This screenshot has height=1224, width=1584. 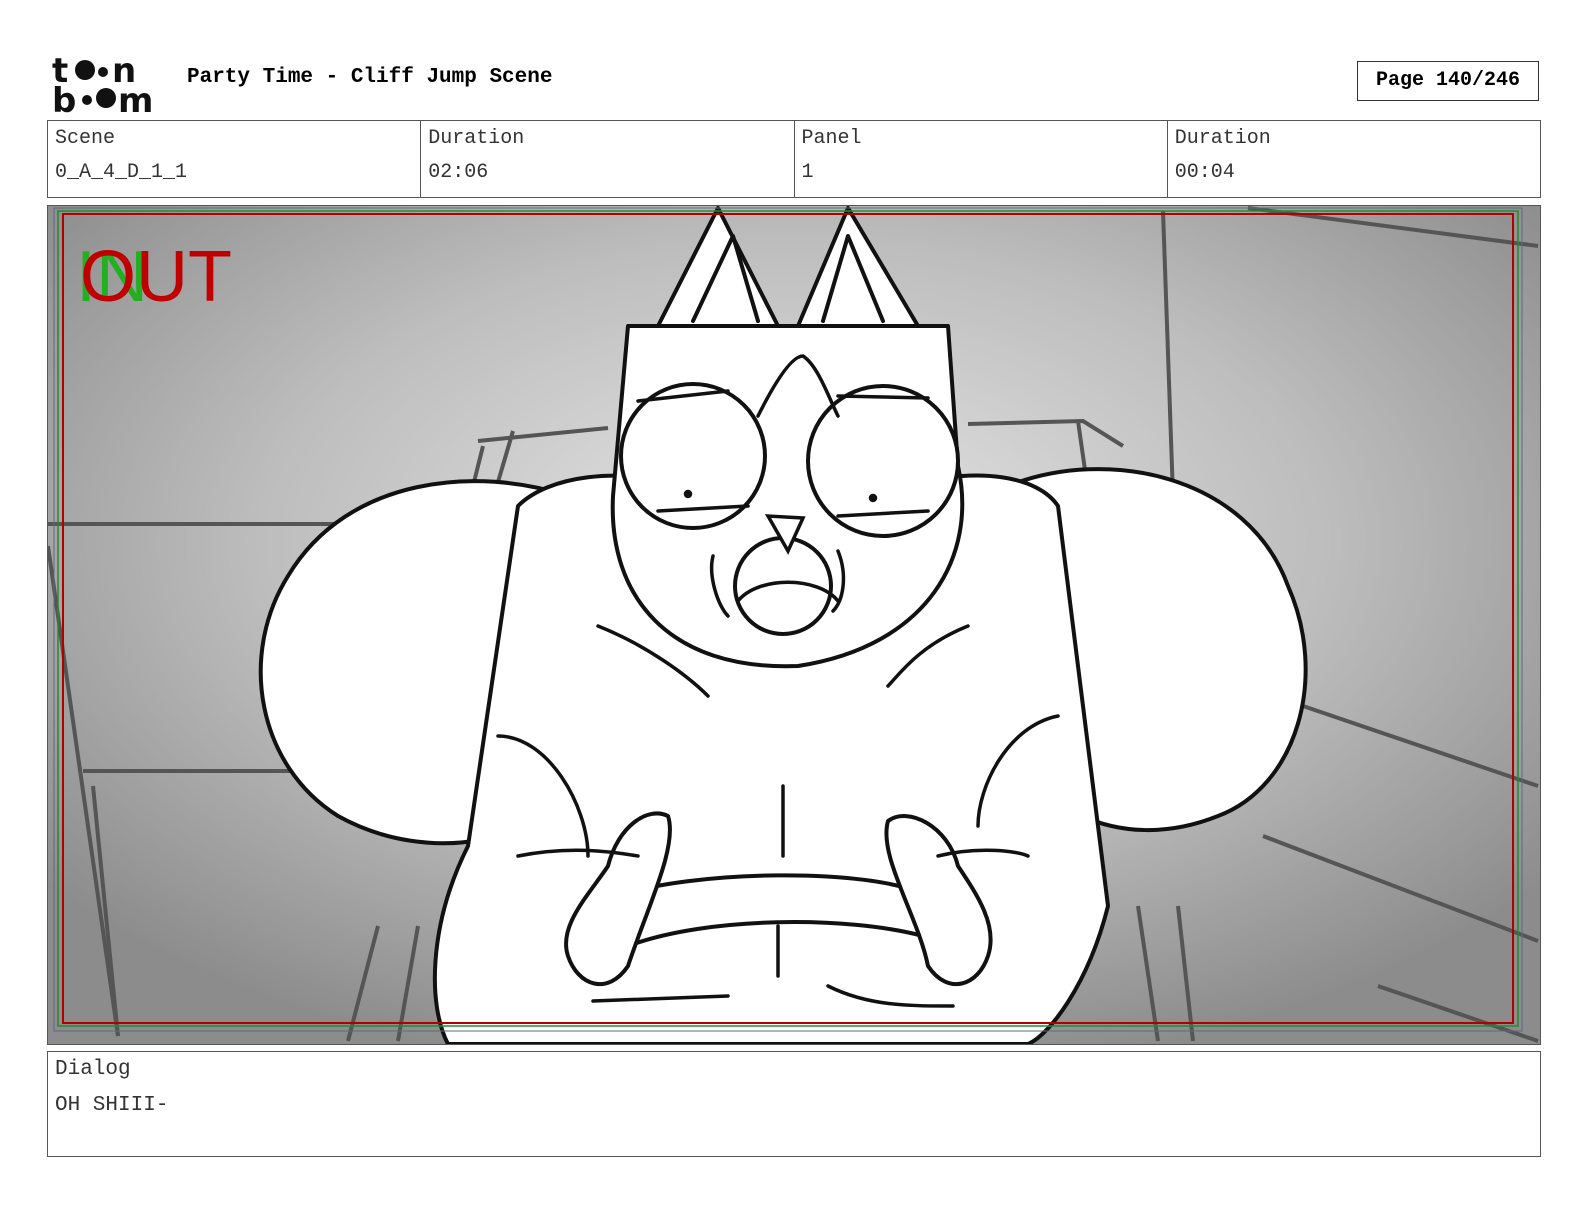 What do you see at coordinates (135, 97) in the screenshot?
I see `svg-text: m` at bounding box center [135, 97].